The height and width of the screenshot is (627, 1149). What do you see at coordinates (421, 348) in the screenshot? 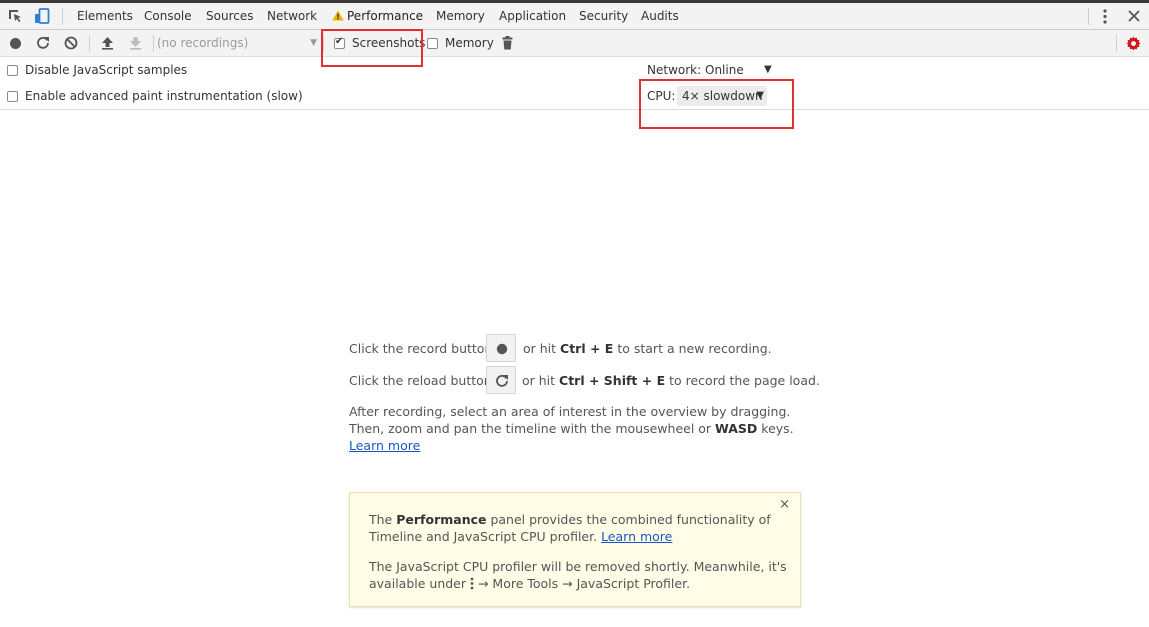
I see `record-instruction-text: Click the record button` at bounding box center [421, 348].